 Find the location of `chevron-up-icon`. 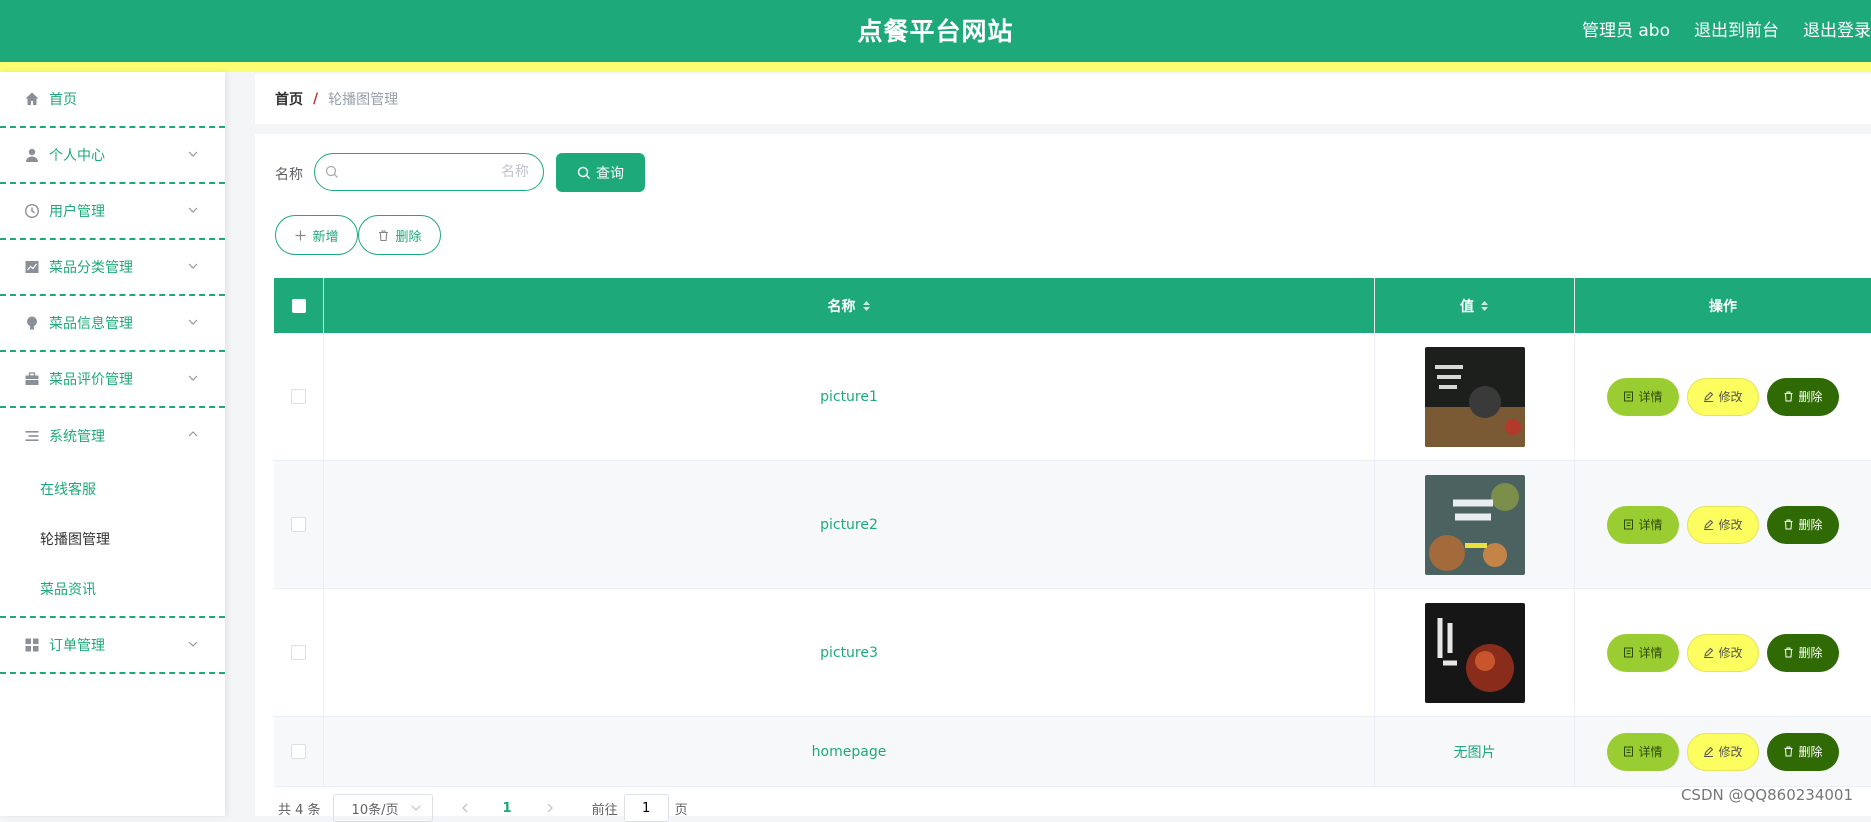

chevron-up-icon is located at coordinates (193, 434).